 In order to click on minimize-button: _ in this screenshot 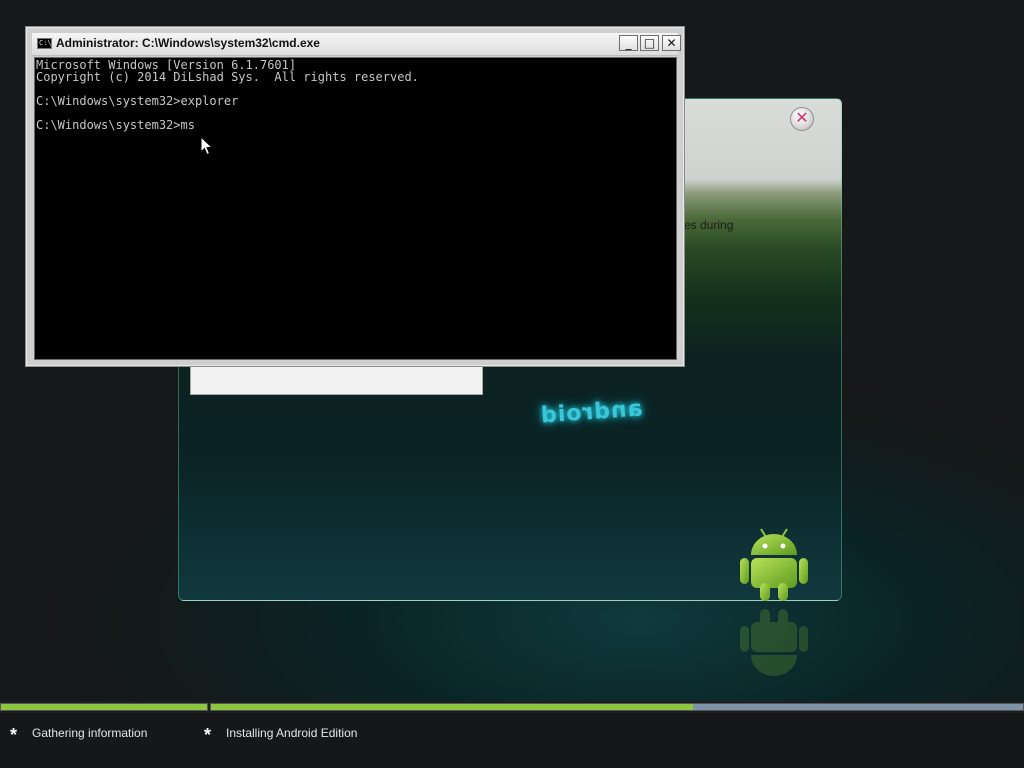, I will do `click(628, 43)`.